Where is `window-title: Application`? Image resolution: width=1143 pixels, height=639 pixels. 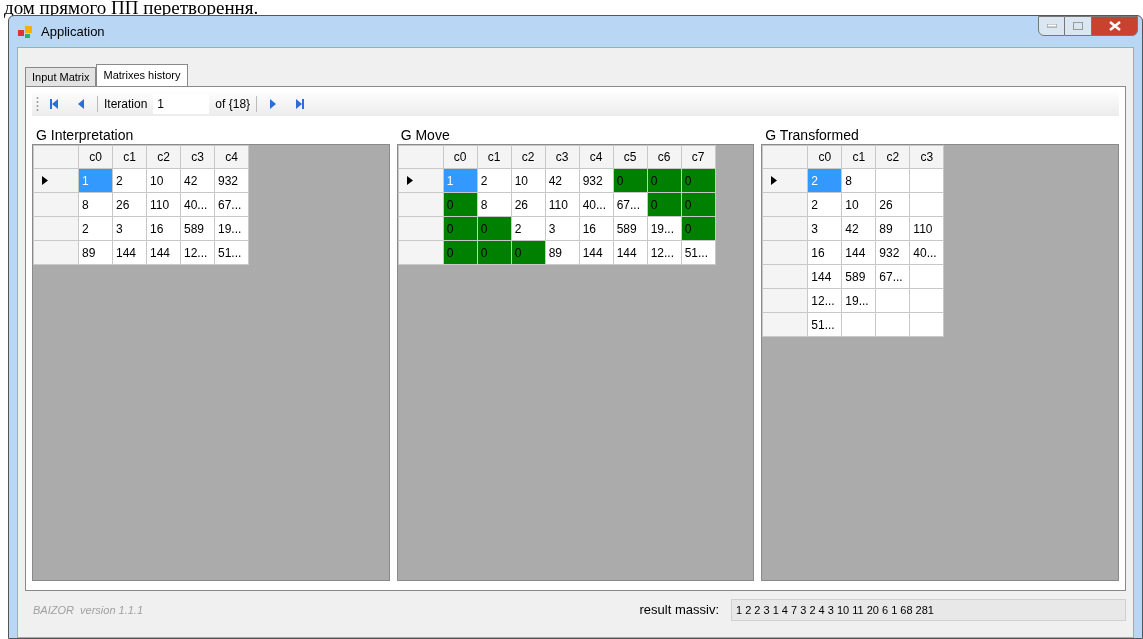
window-title: Application is located at coordinates (73, 31).